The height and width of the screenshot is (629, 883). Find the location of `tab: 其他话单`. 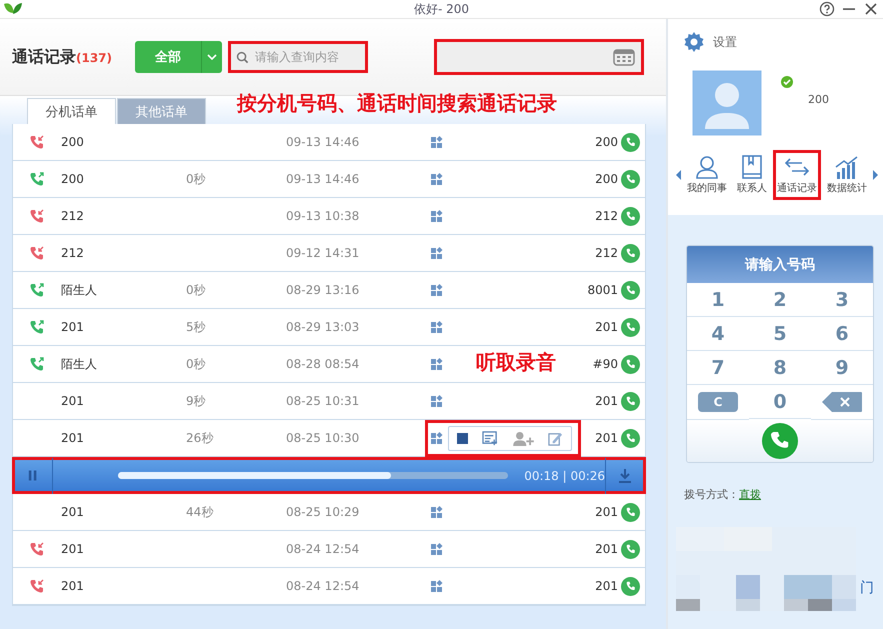

tab: 其他话单 is located at coordinates (161, 111).